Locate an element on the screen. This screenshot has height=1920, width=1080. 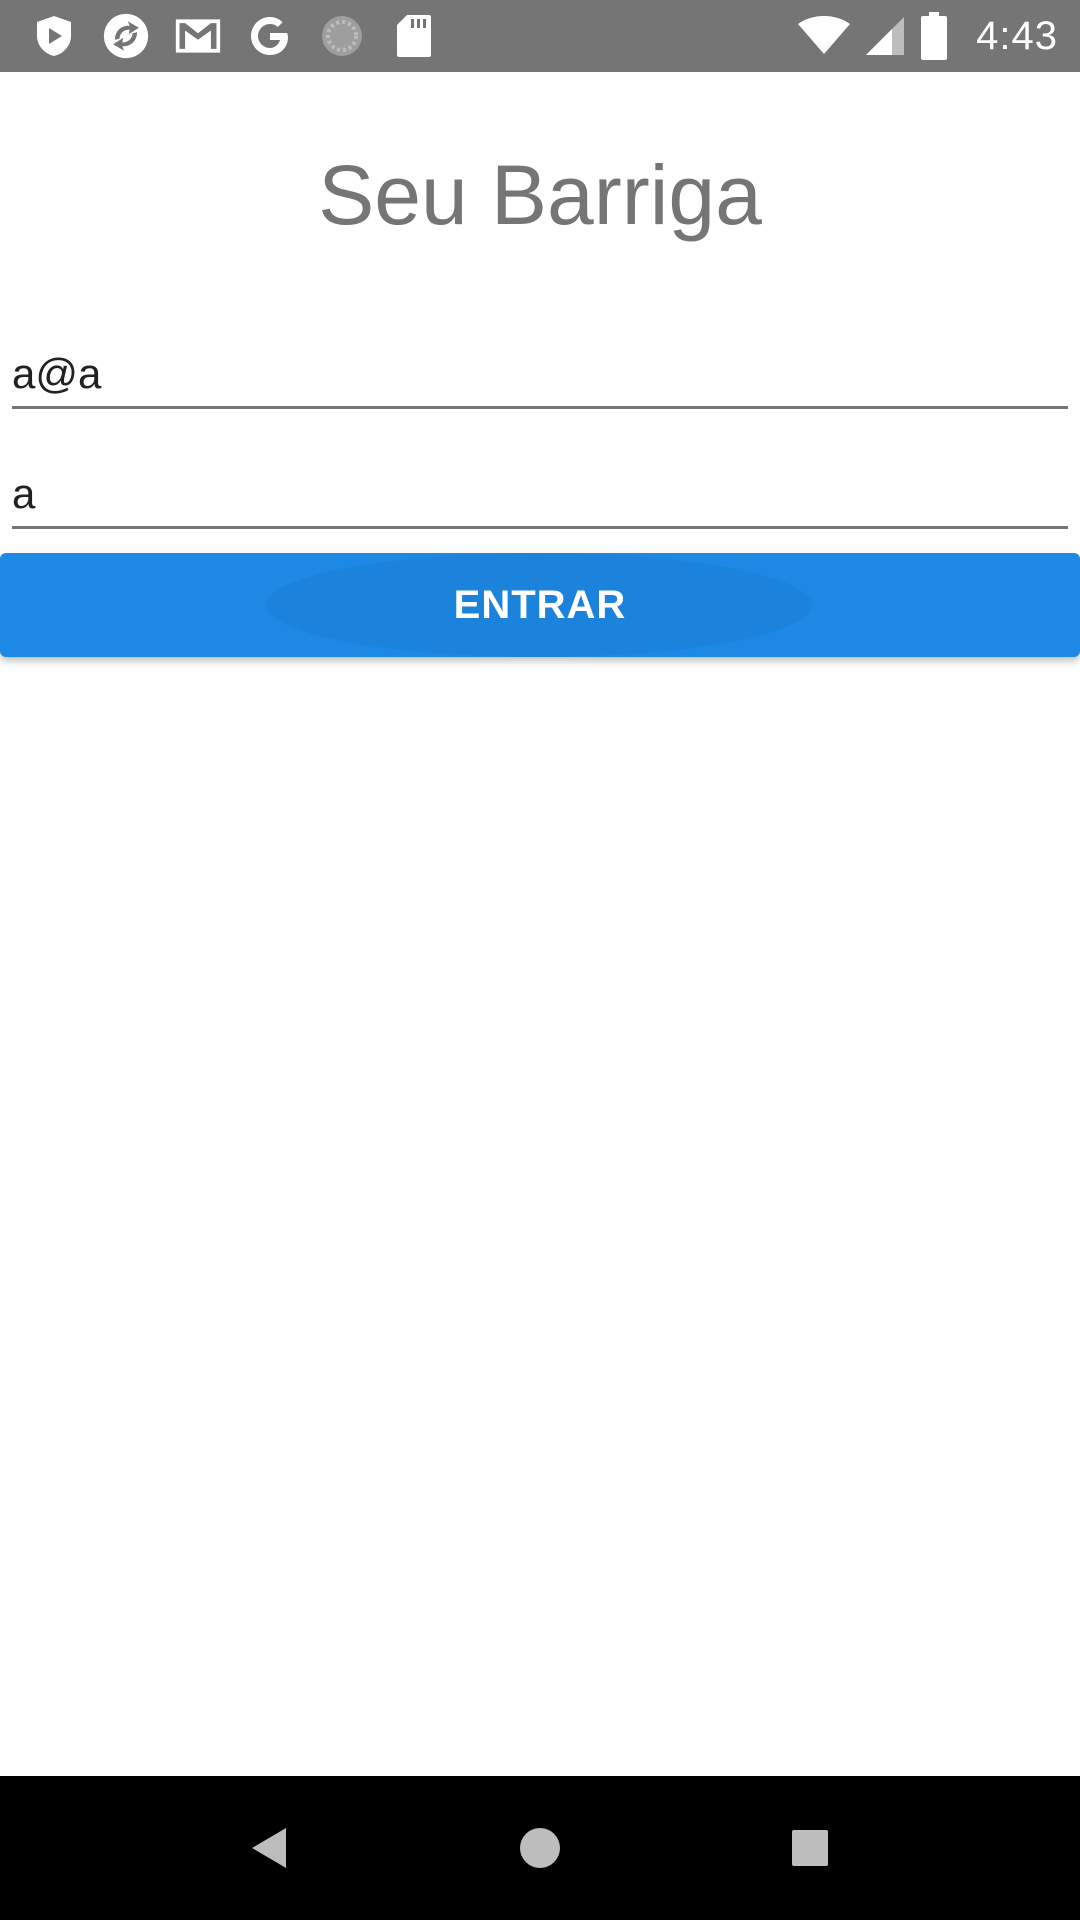
recents-button is located at coordinates (810, 1848).